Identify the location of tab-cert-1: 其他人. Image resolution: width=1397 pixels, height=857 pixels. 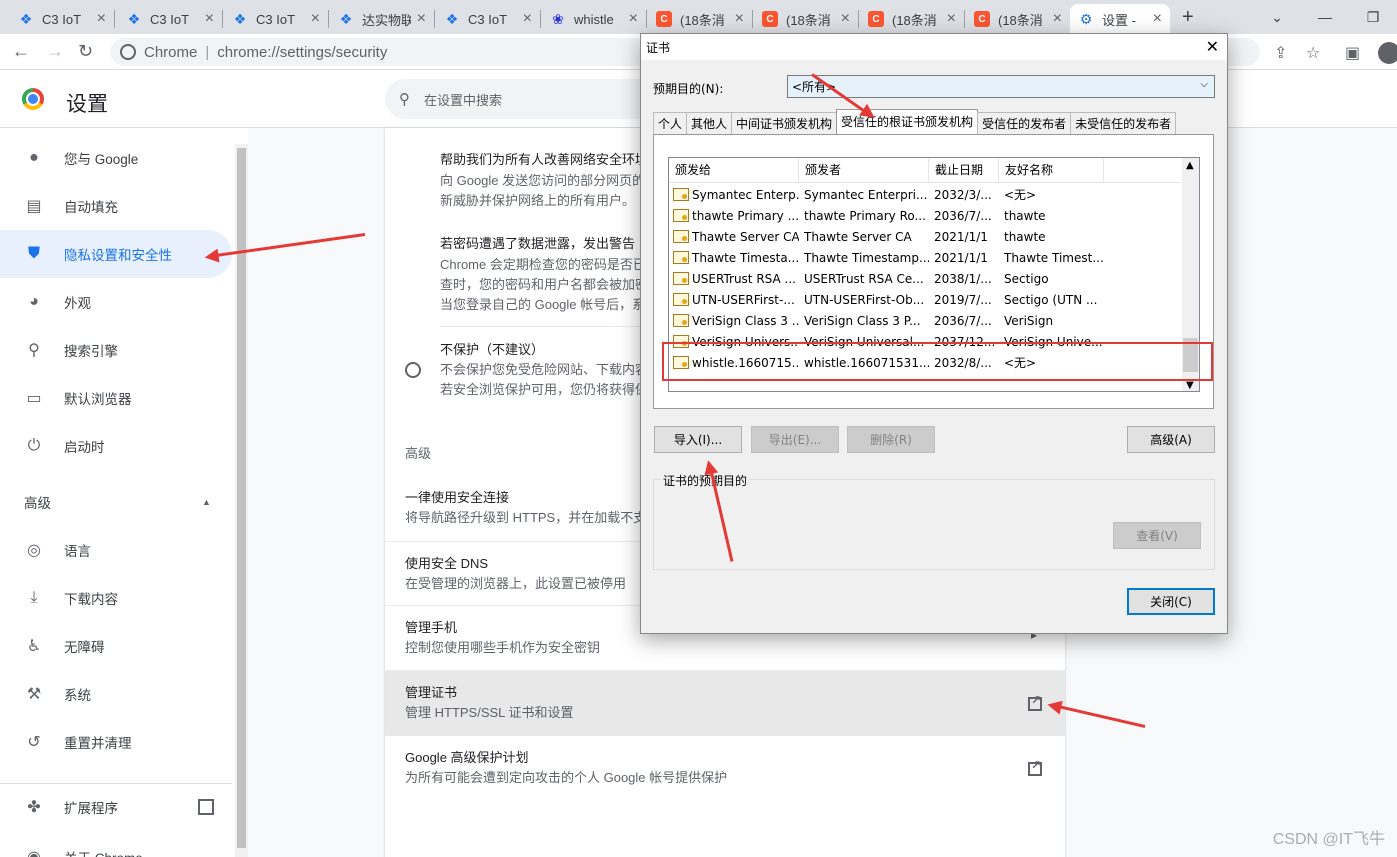
(709, 123).